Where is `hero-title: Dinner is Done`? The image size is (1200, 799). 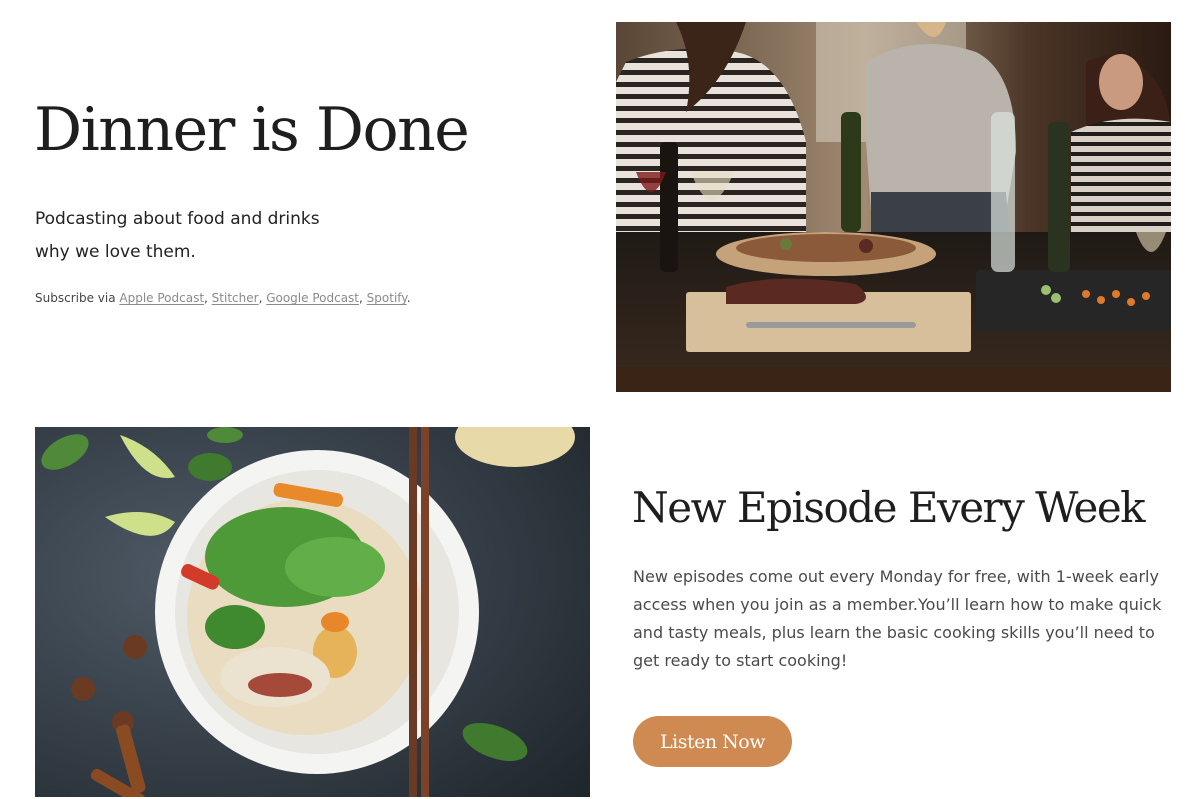 hero-title: Dinner is Done is located at coordinates (252, 130).